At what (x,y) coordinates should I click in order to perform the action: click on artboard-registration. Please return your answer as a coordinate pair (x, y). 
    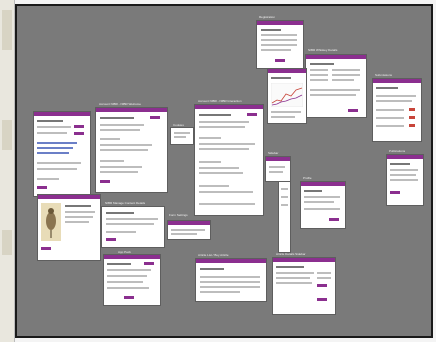
    Looking at the image, I should click on (280, 44).